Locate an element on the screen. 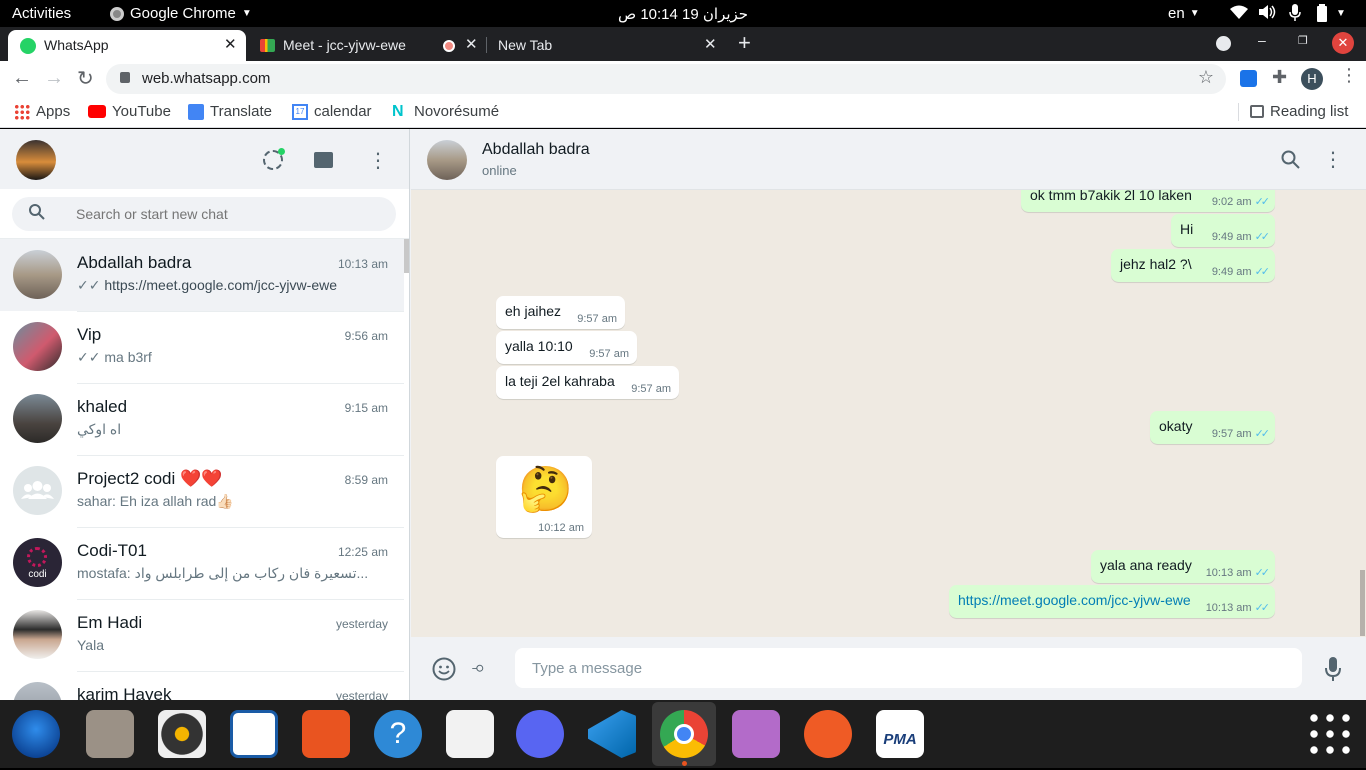 The image size is (1366, 770). chat-list-scrollbar is located at coordinates (406, 256).